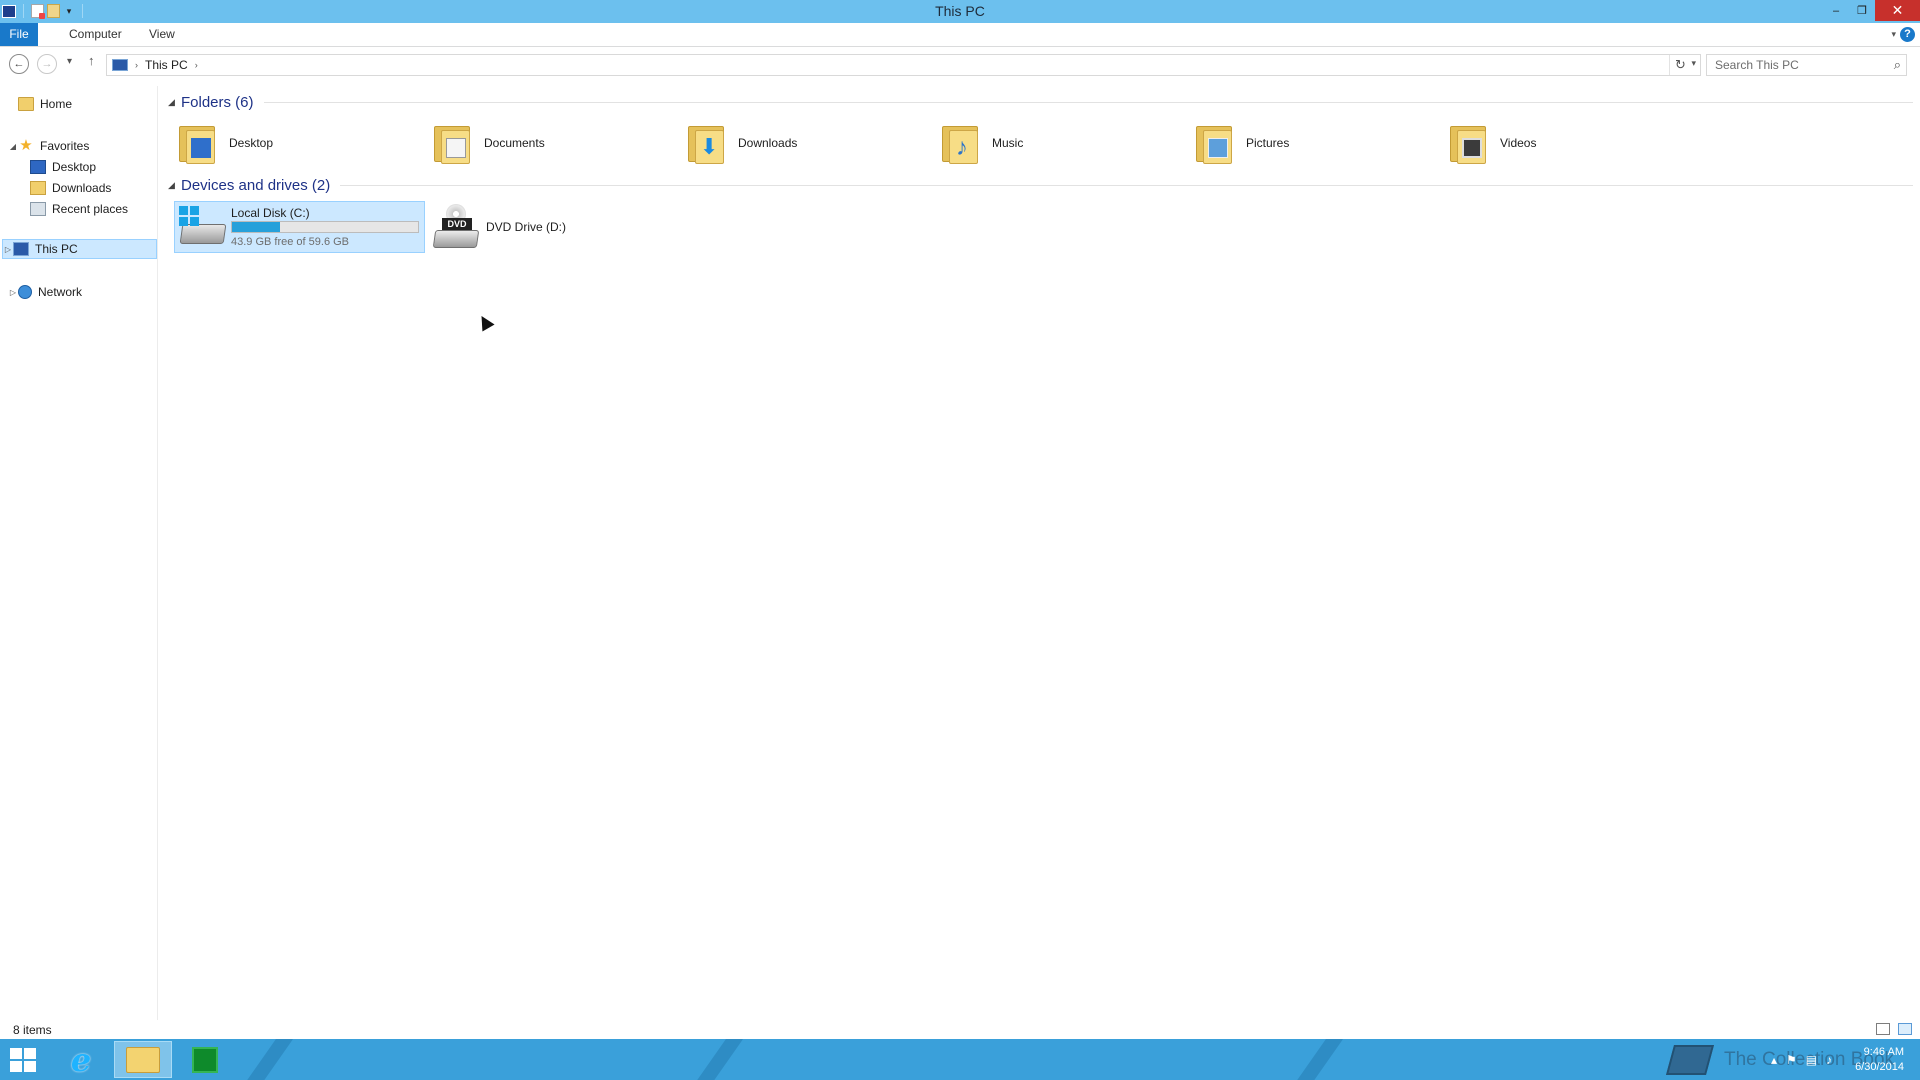 Image resolution: width=1920 pixels, height=1080 pixels. What do you see at coordinates (166, 65) in the screenshot?
I see `breadcrumb-this-pc: This PC` at bounding box center [166, 65].